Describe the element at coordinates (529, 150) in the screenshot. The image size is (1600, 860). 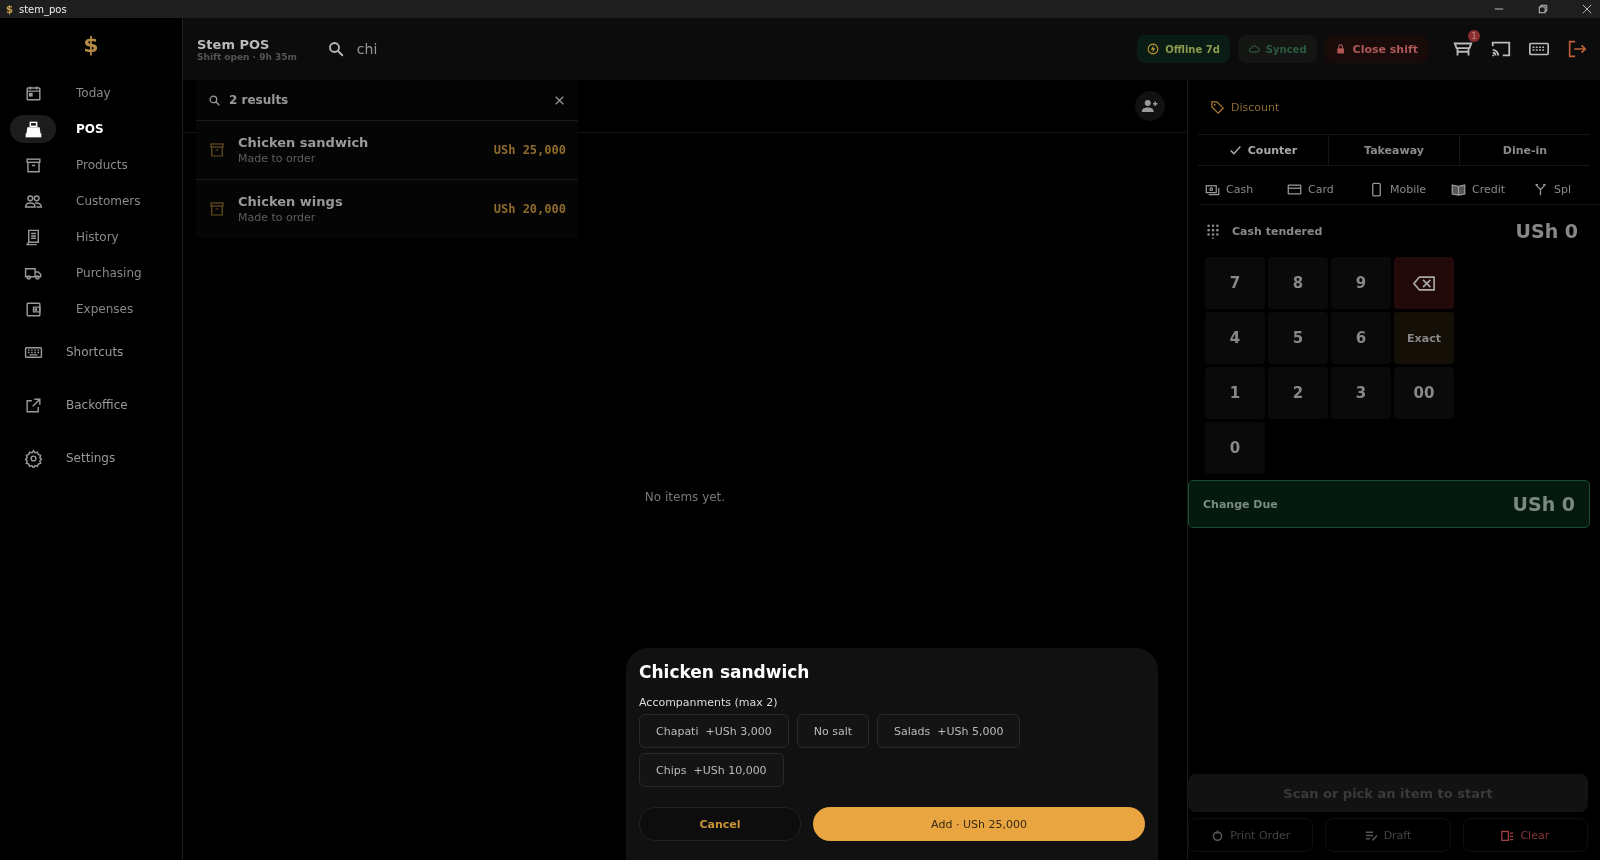
I see `product-price: USh 25,000` at that location.